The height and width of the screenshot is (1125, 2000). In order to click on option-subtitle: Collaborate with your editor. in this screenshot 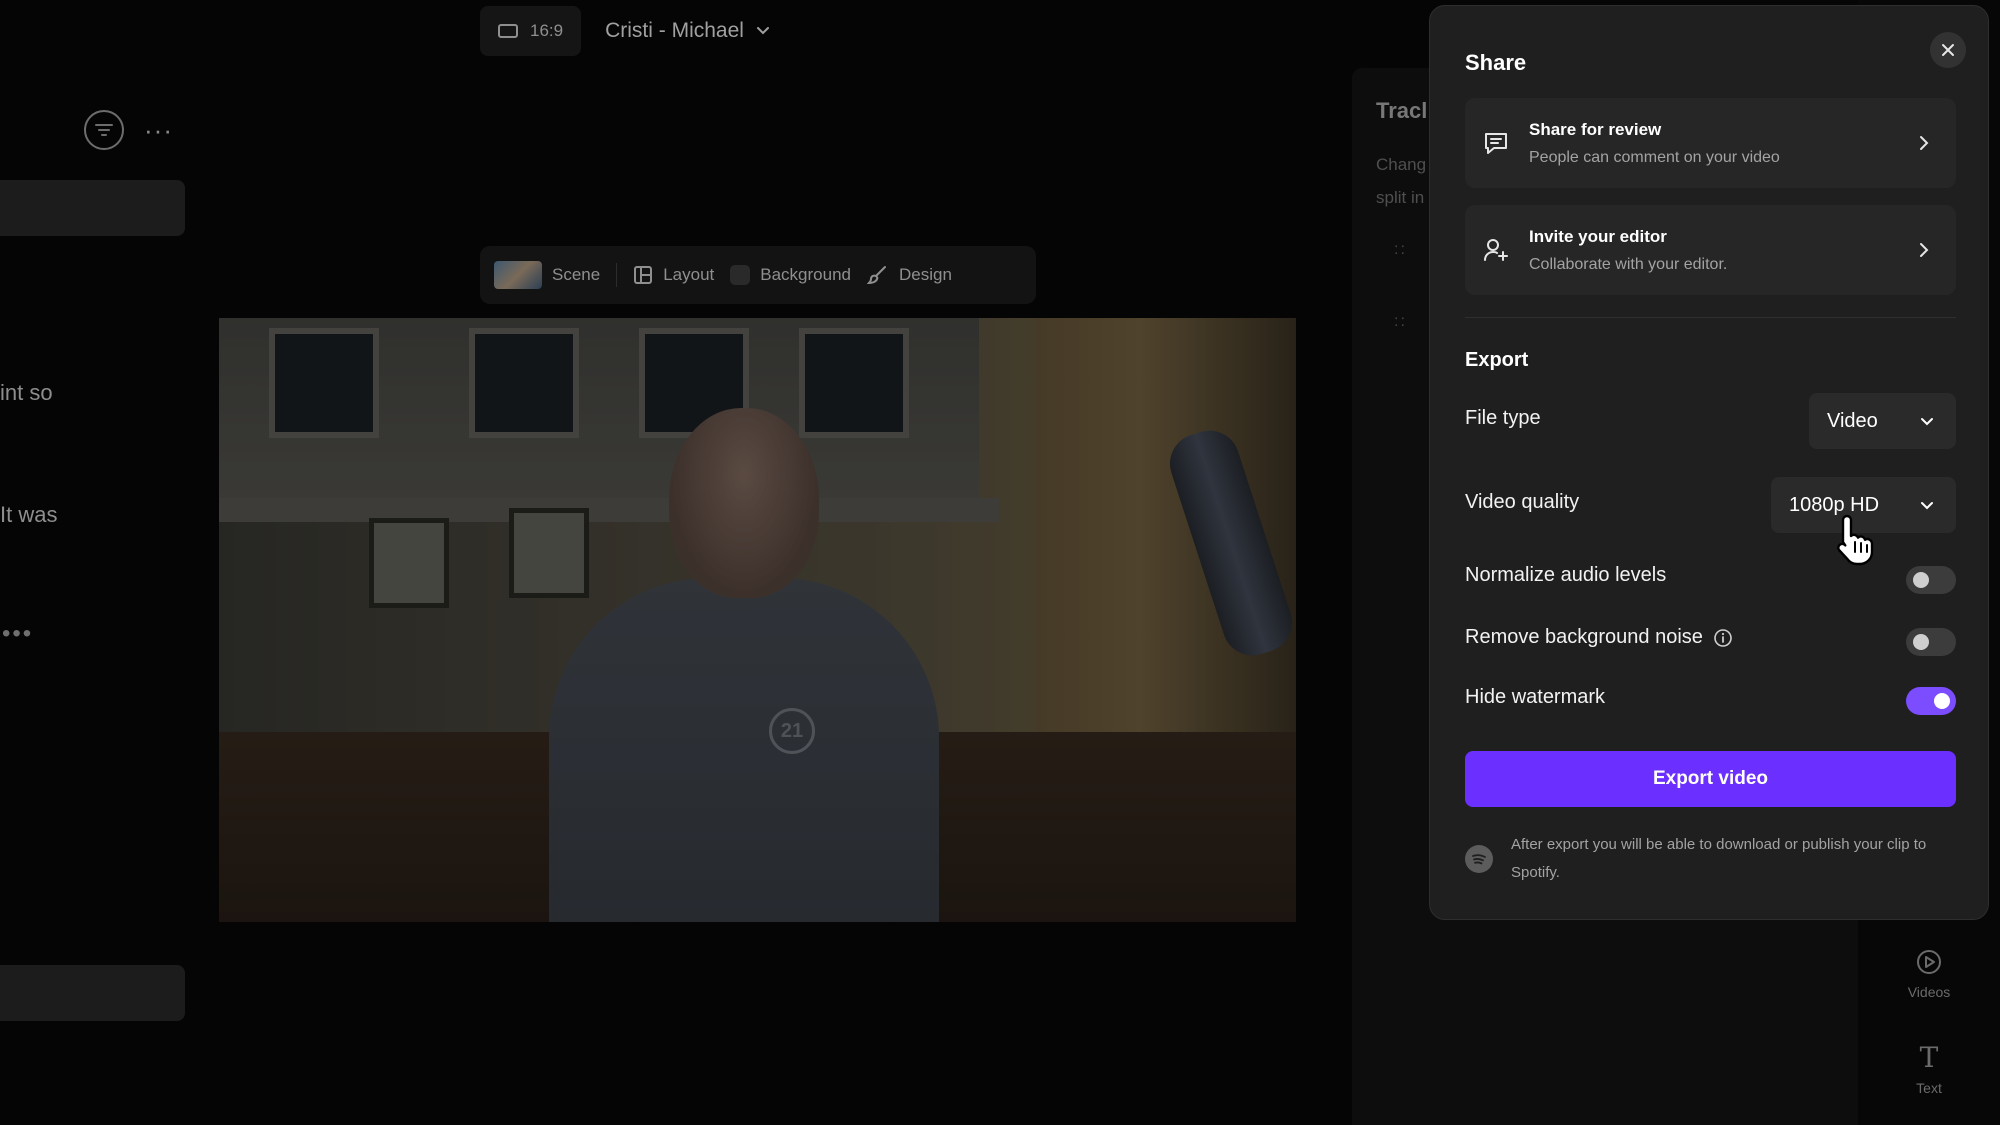, I will do `click(1628, 264)`.